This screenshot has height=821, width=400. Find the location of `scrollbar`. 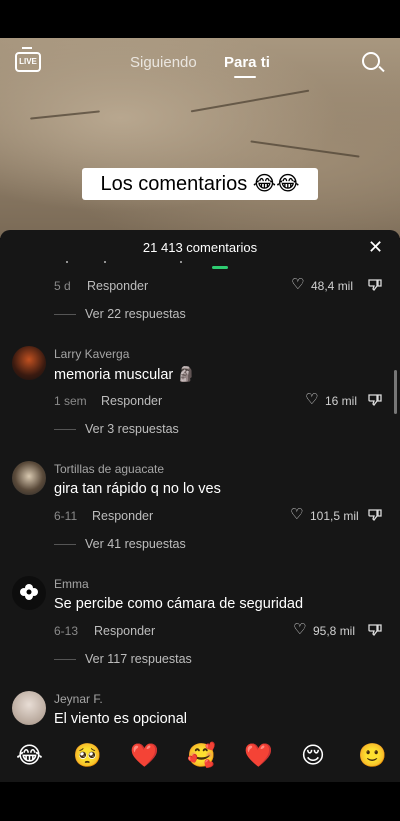

scrollbar is located at coordinates (395, 392).